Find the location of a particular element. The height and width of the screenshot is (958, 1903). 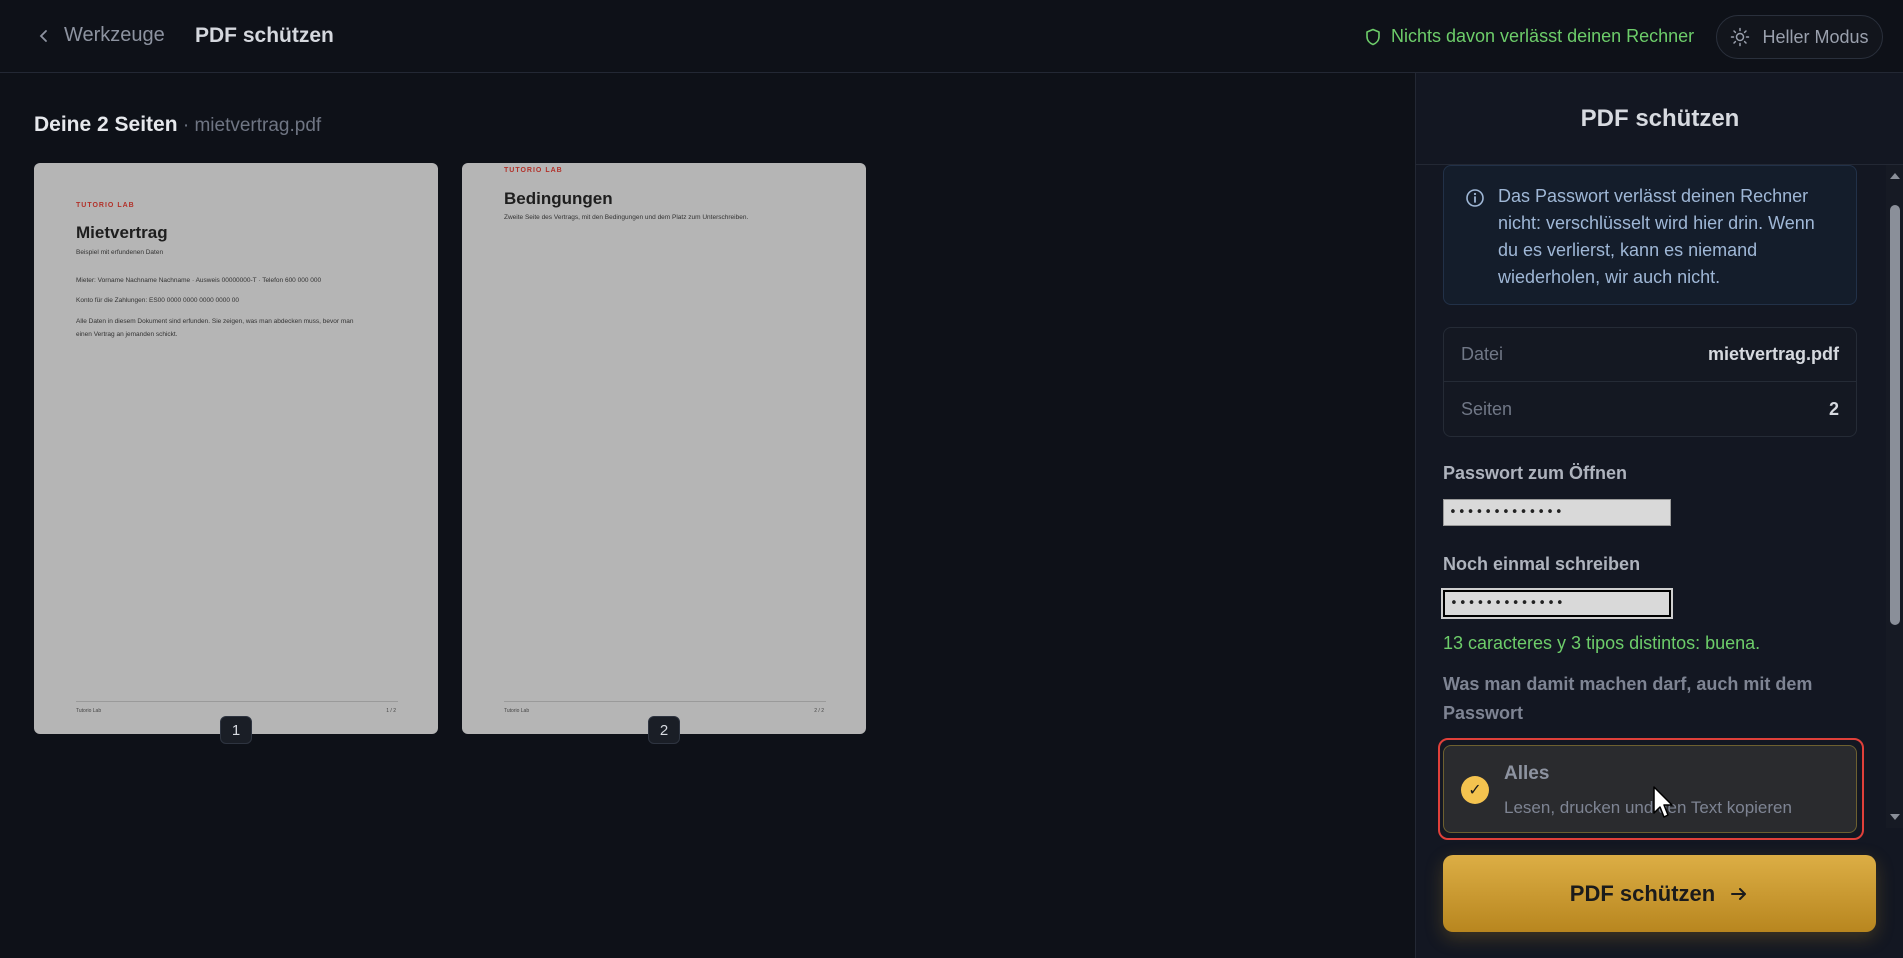

privacy-note: Nichts davon verlässt deinen Rechner is located at coordinates (1529, 36).